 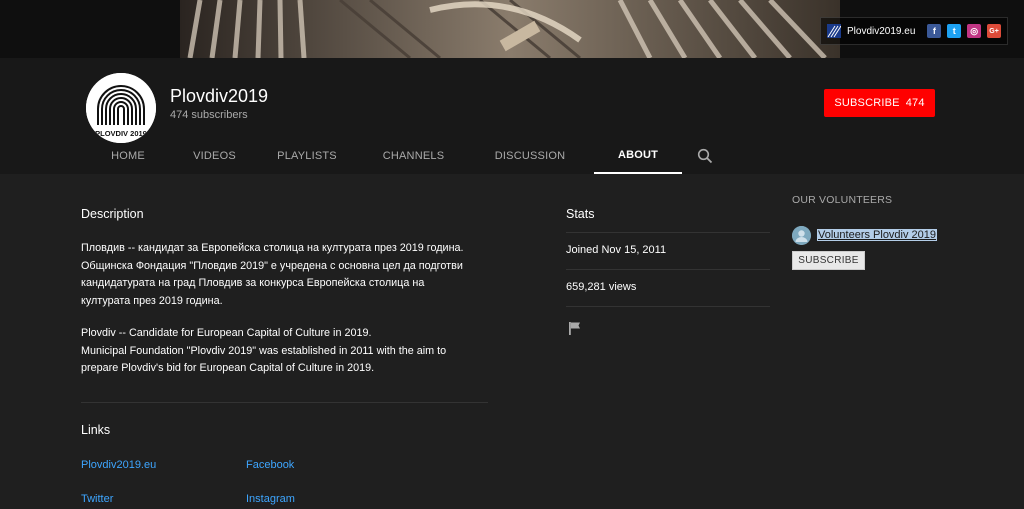 What do you see at coordinates (601, 287) in the screenshot?
I see `view-count: 659,281 views` at bounding box center [601, 287].